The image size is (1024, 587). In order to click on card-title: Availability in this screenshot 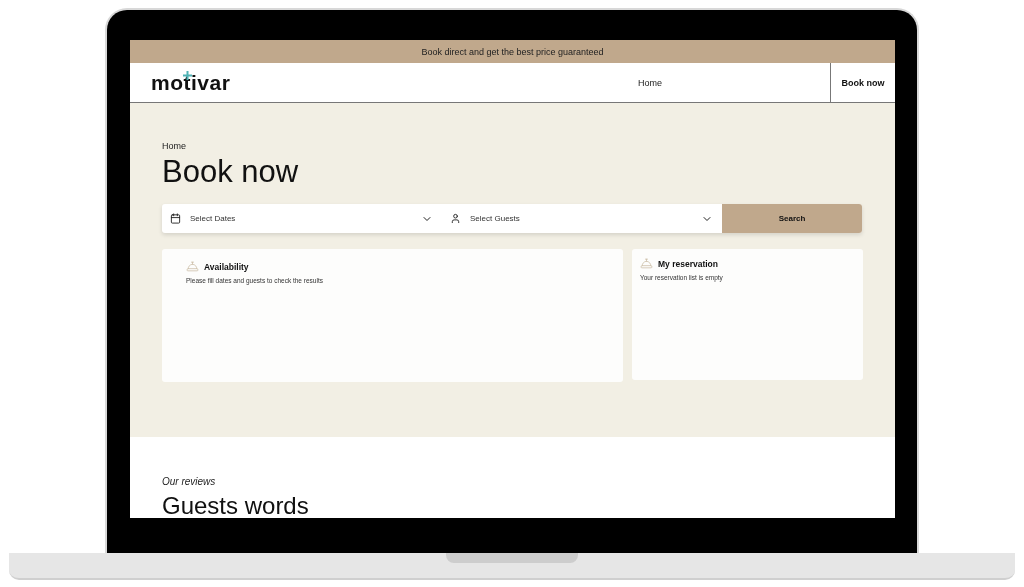, I will do `click(226, 266)`.